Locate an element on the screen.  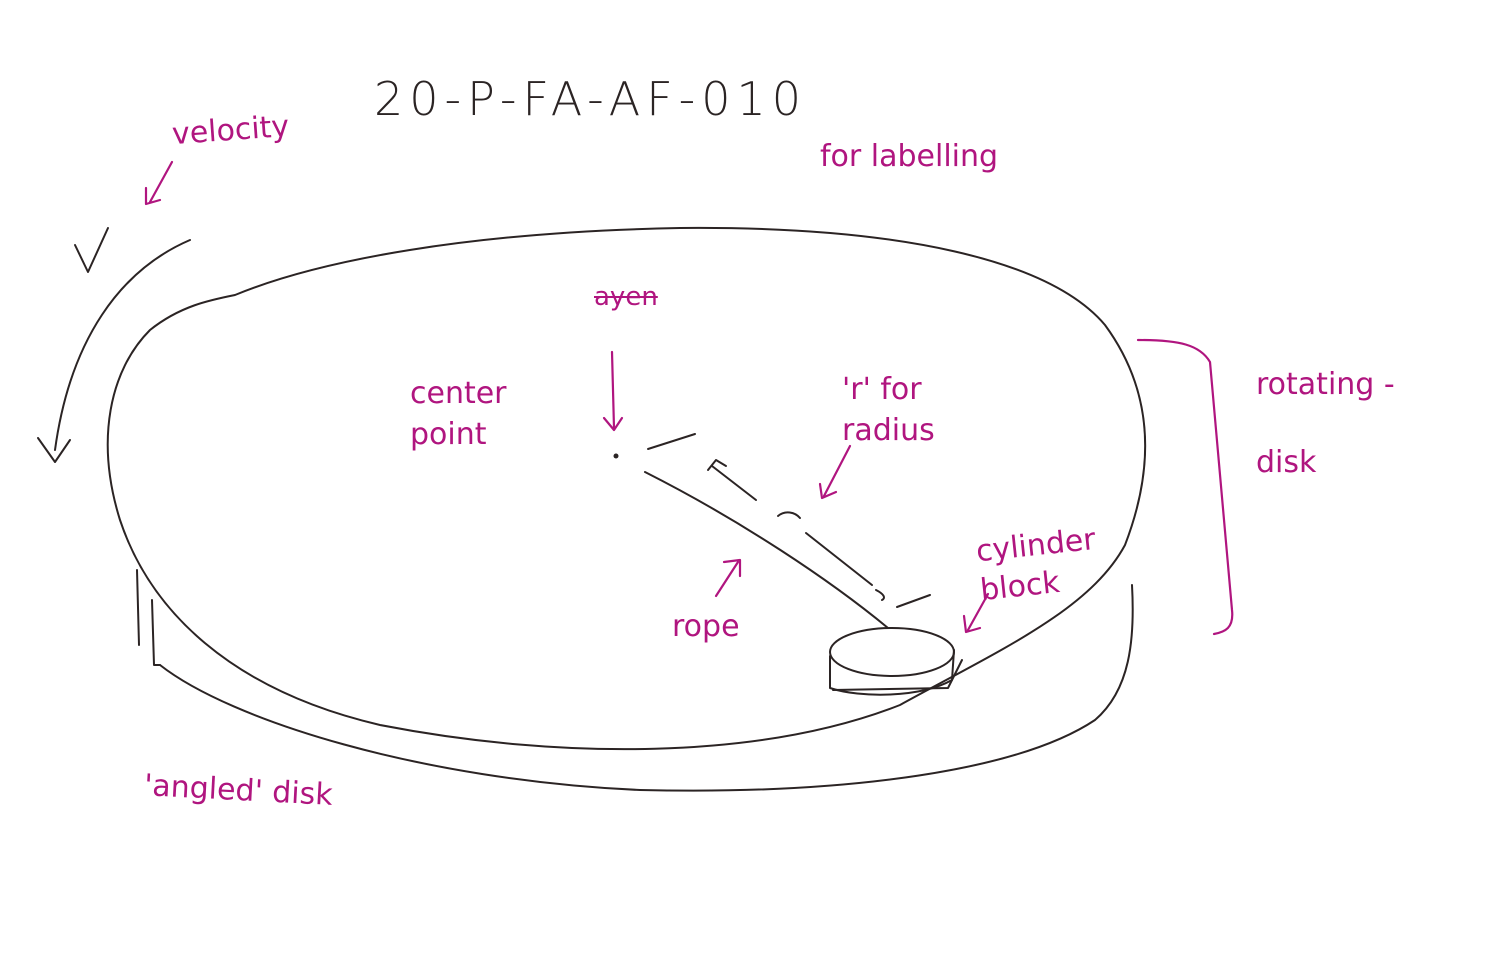
rotation-arc is located at coordinates (122, 345).